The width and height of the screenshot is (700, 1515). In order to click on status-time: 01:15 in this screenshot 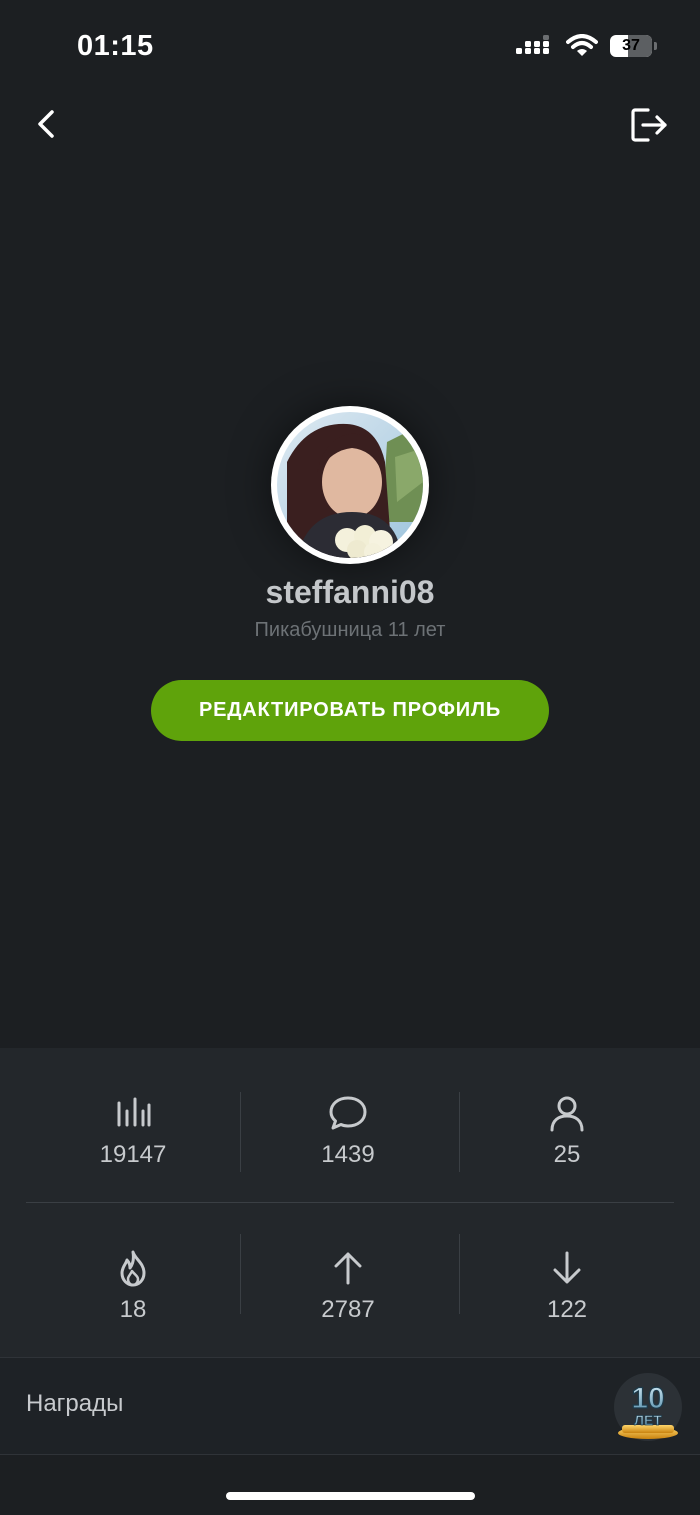, I will do `click(115, 46)`.